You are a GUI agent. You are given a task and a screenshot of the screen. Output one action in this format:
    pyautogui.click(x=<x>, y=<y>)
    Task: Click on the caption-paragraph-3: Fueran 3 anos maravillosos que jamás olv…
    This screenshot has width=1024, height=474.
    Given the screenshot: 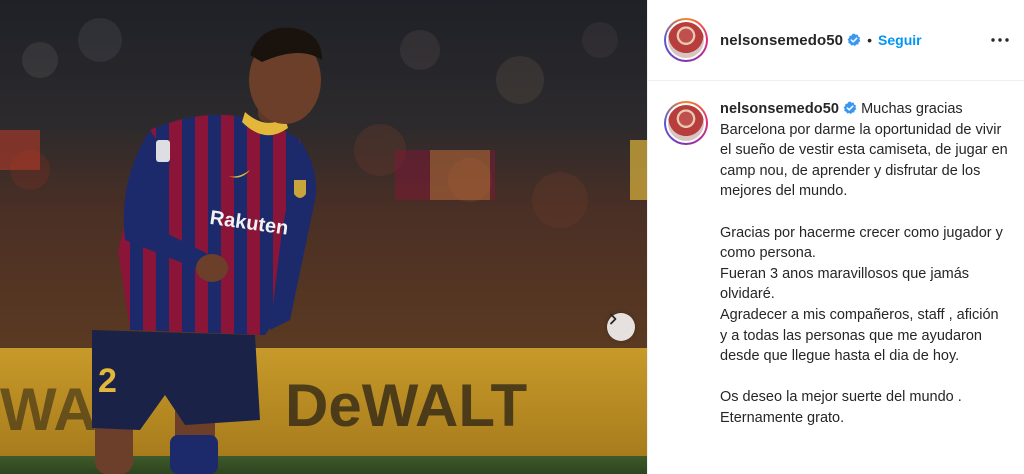 What is the action you would take?
    pyautogui.click(x=845, y=284)
    